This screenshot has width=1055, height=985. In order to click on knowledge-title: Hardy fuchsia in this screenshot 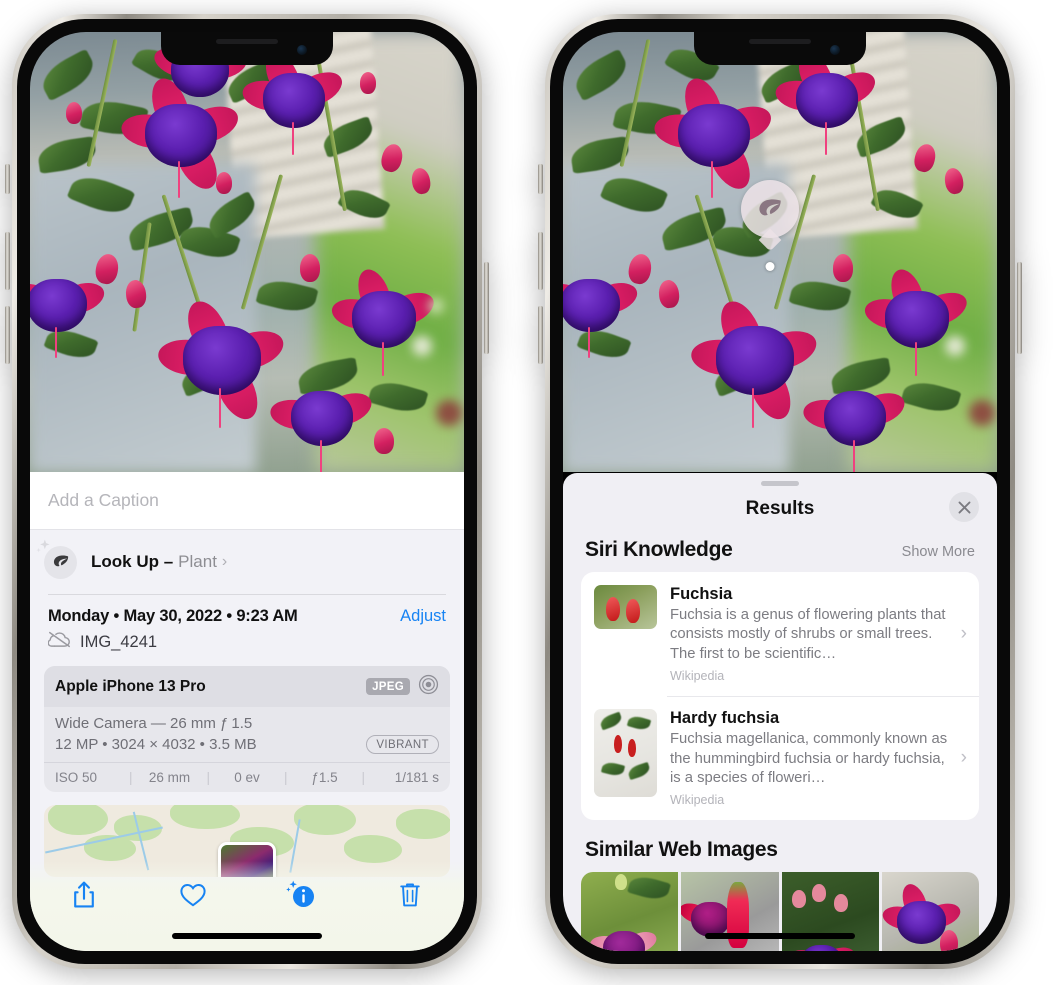, I will do `click(725, 718)`.